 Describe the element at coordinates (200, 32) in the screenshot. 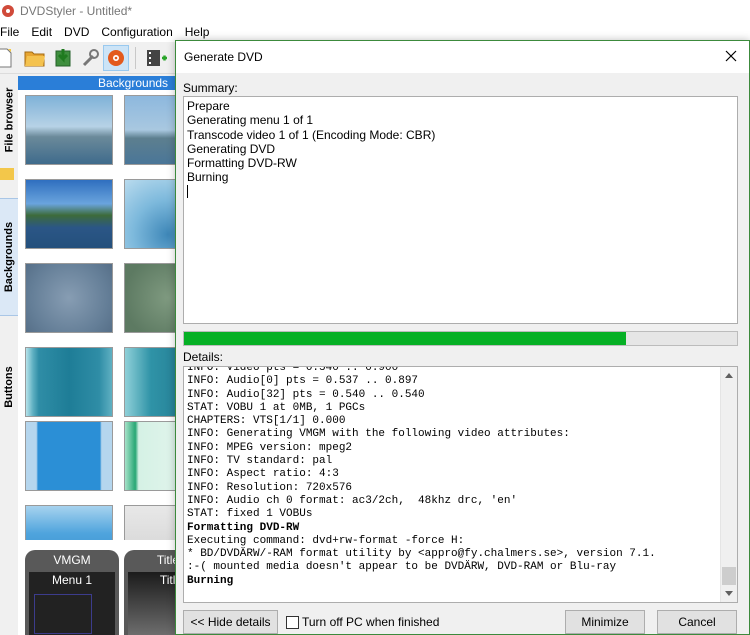

I see `menu-help: Help` at that location.